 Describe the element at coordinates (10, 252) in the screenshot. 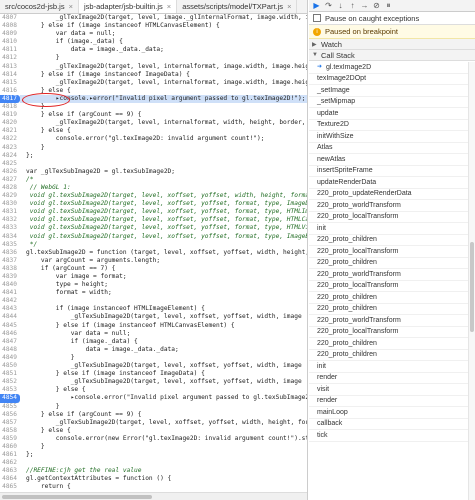

I see `line-number: 4836` at that location.